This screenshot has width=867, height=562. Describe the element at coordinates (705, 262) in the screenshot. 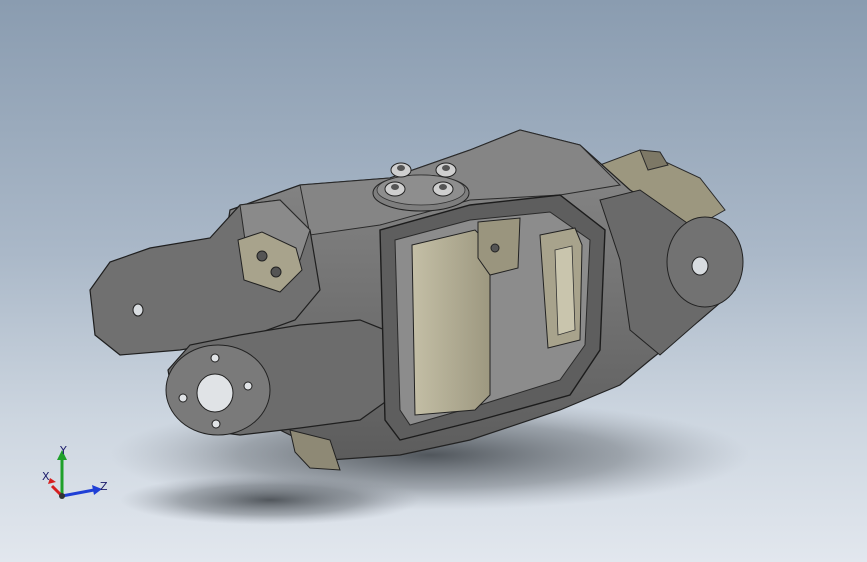

I see `right-pivot-boss` at that location.